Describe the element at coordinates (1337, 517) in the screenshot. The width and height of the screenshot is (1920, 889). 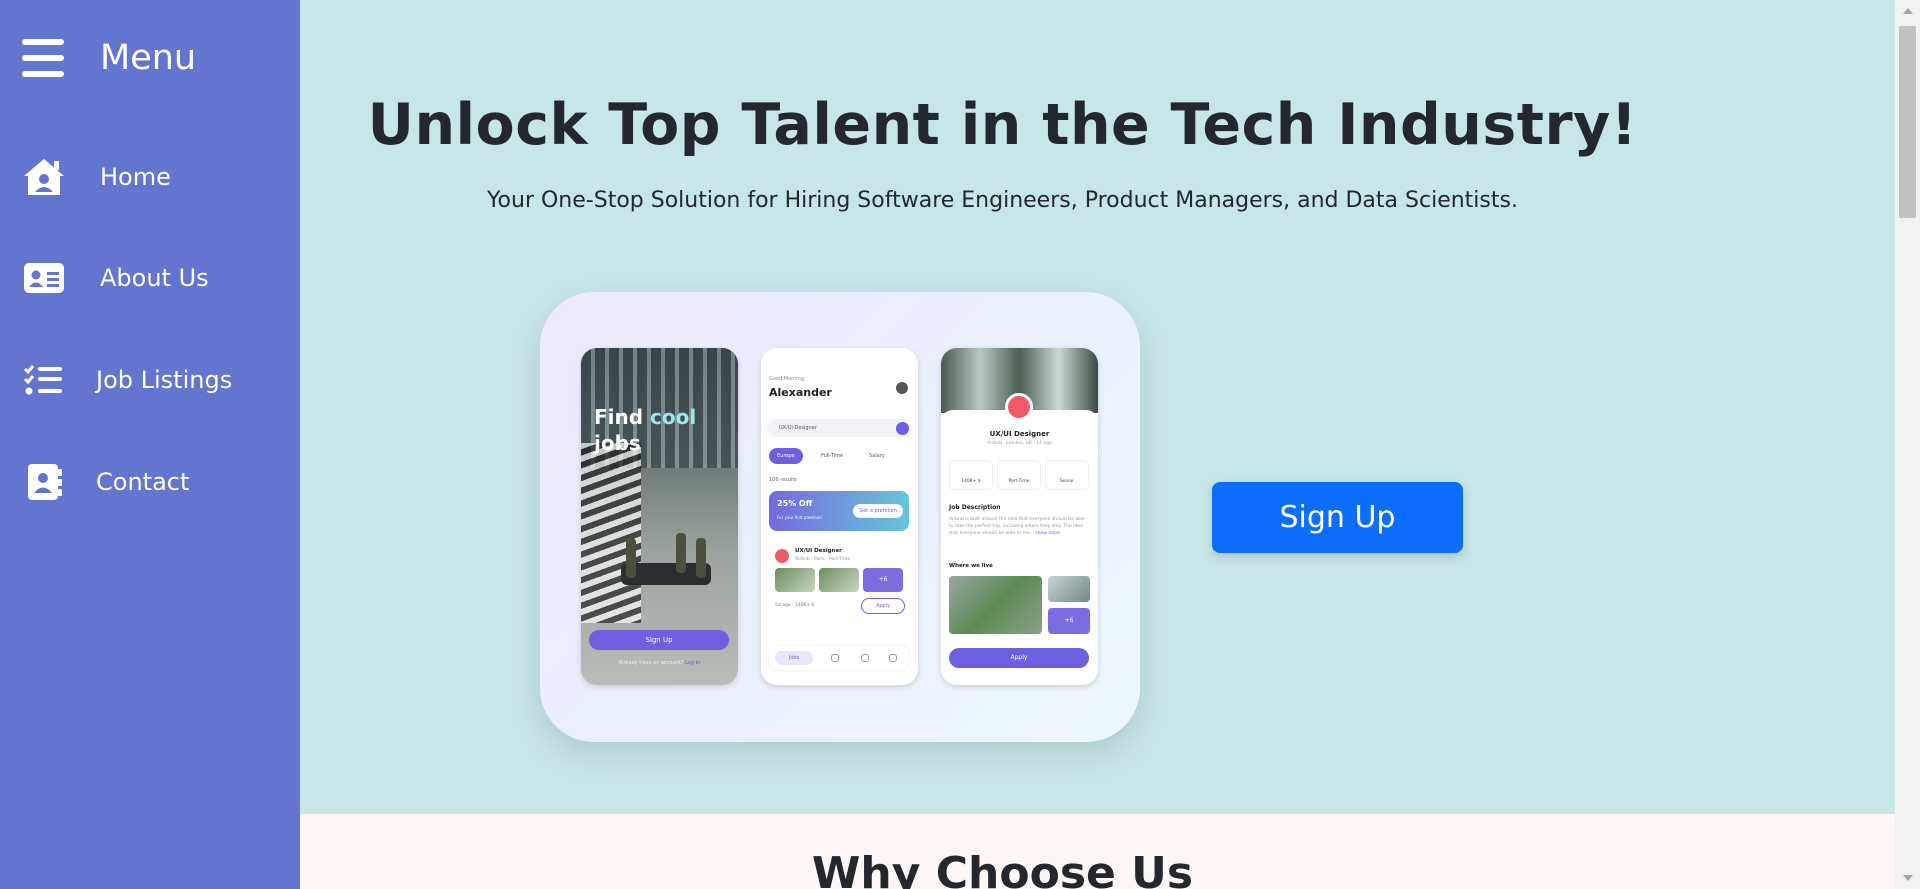
I see `sign-up-button: Sign Up` at that location.